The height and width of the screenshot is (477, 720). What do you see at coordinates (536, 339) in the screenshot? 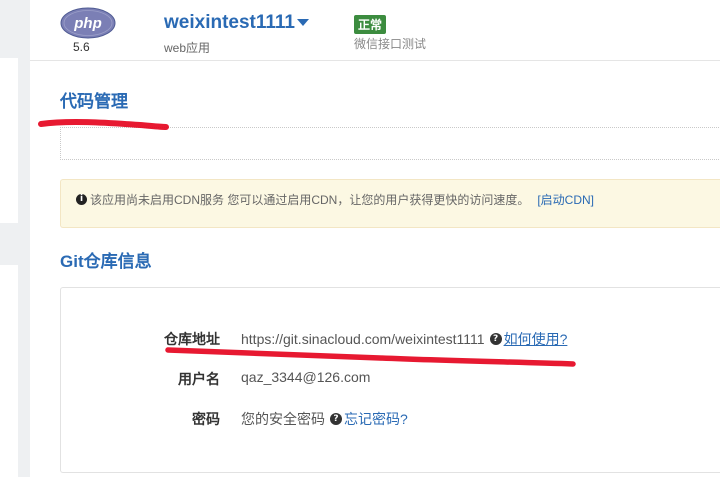
I see `how-to-use-link: 如何使用?` at bounding box center [536, 339].